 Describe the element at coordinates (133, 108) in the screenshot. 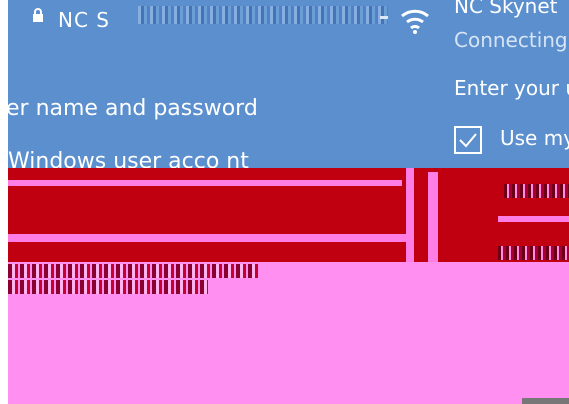

I see `sign-in-heading: er name and password` at that location.